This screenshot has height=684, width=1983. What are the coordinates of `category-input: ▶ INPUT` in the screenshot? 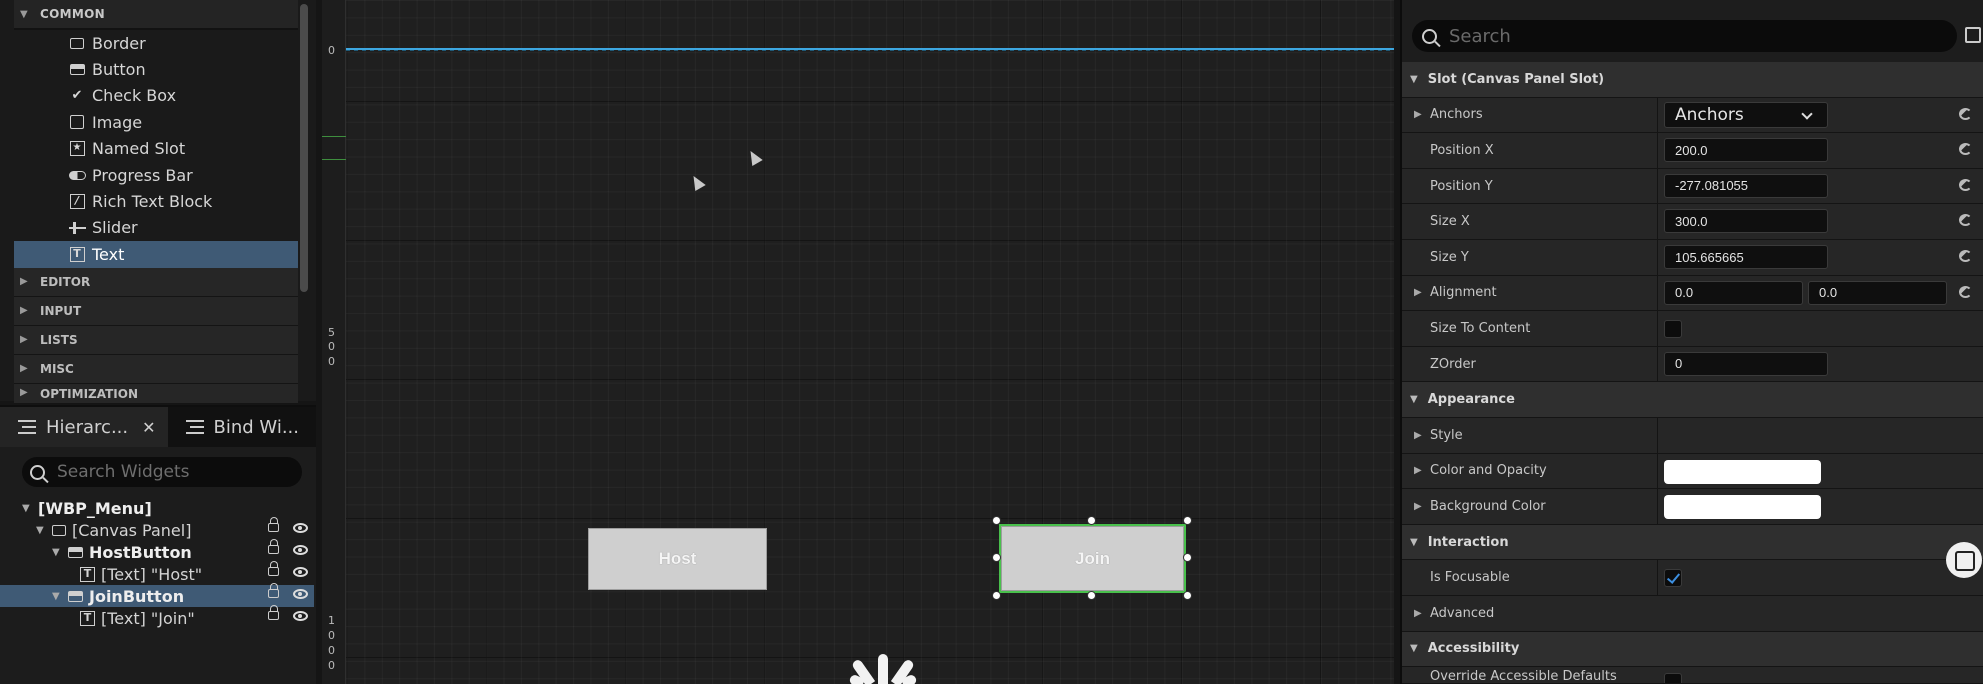 It's located at (156, 311).